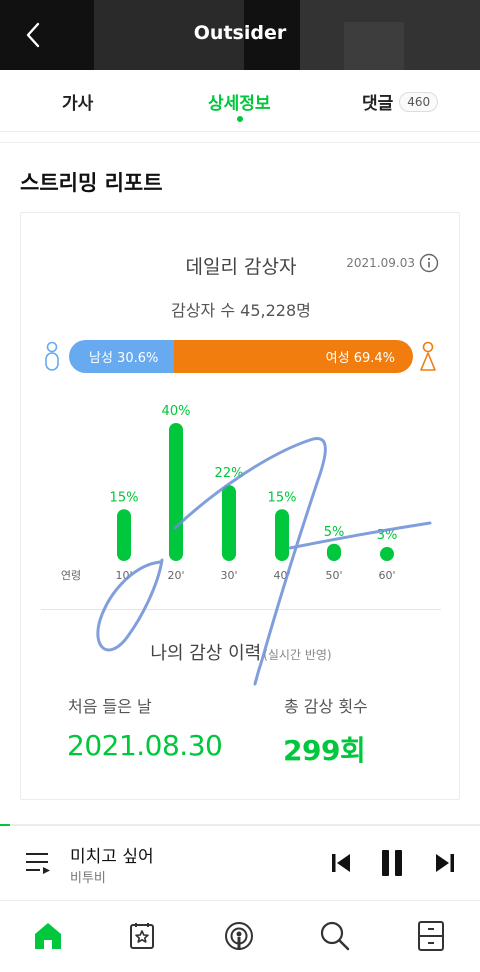 This screenshot has width=480, height=972. What do you see at coordinates (378, 104) in the screenshot?
I see `tab-comments-label: 댓글` at bounding box center [378, 104].